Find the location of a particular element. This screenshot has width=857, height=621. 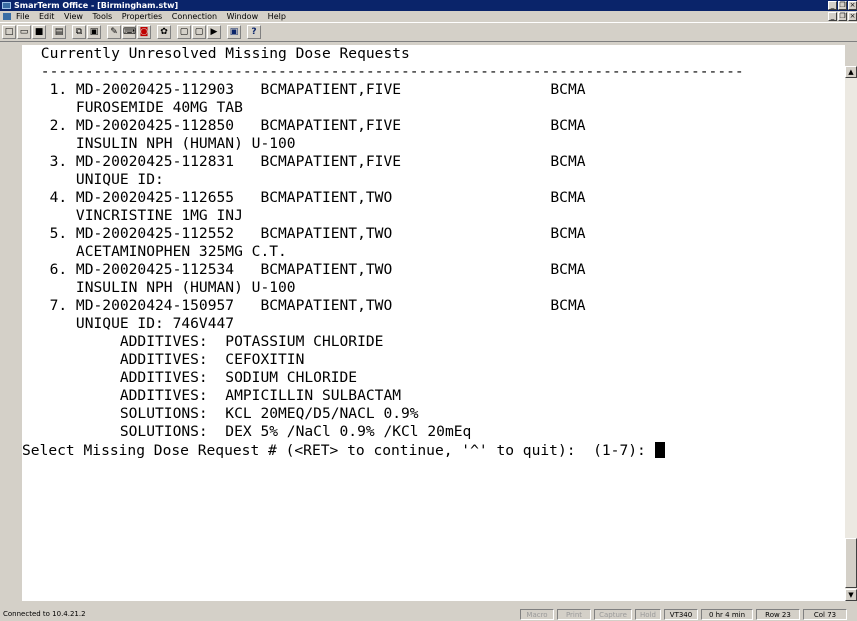

app-icon is located at coordinates (6, 5).